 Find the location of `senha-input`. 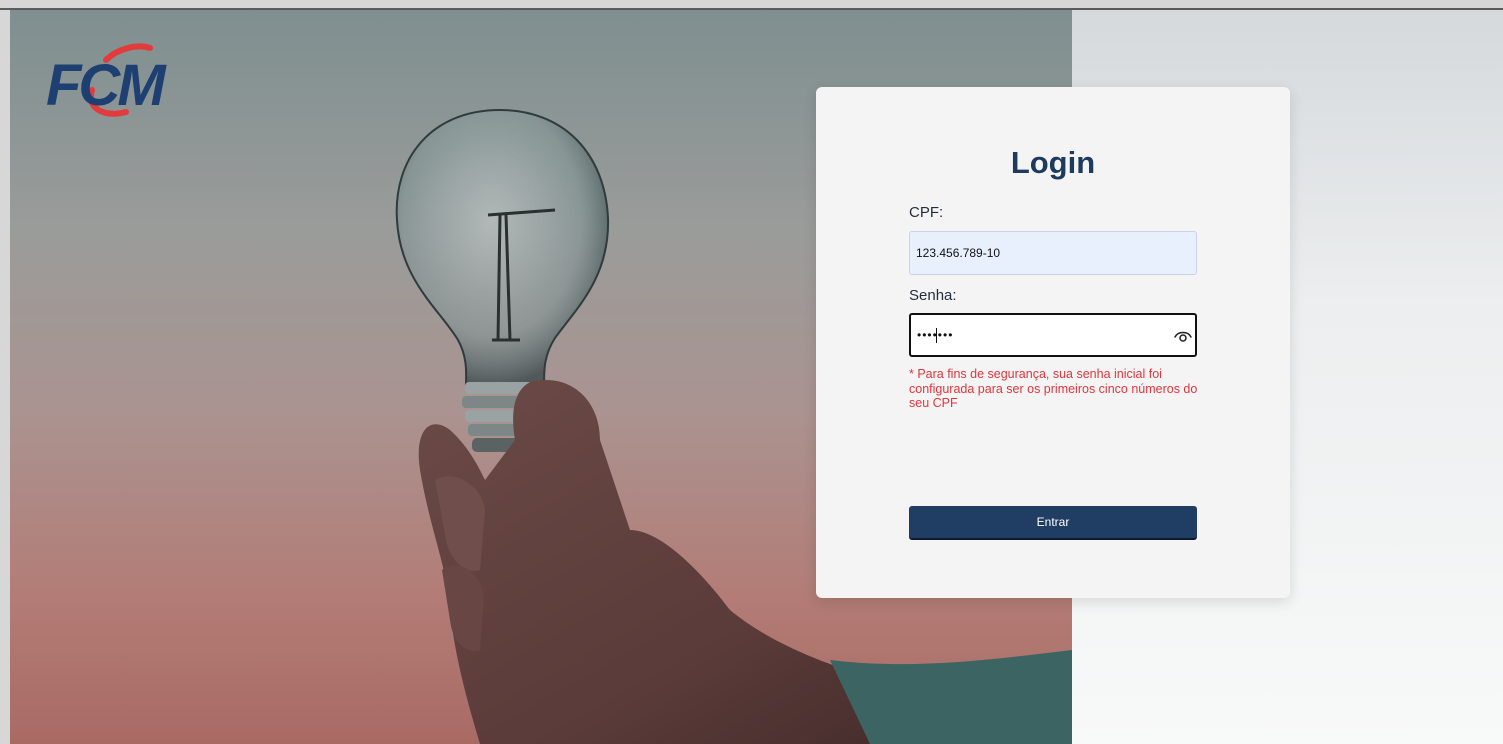

senha-input is located at coordinates (1053, 335).